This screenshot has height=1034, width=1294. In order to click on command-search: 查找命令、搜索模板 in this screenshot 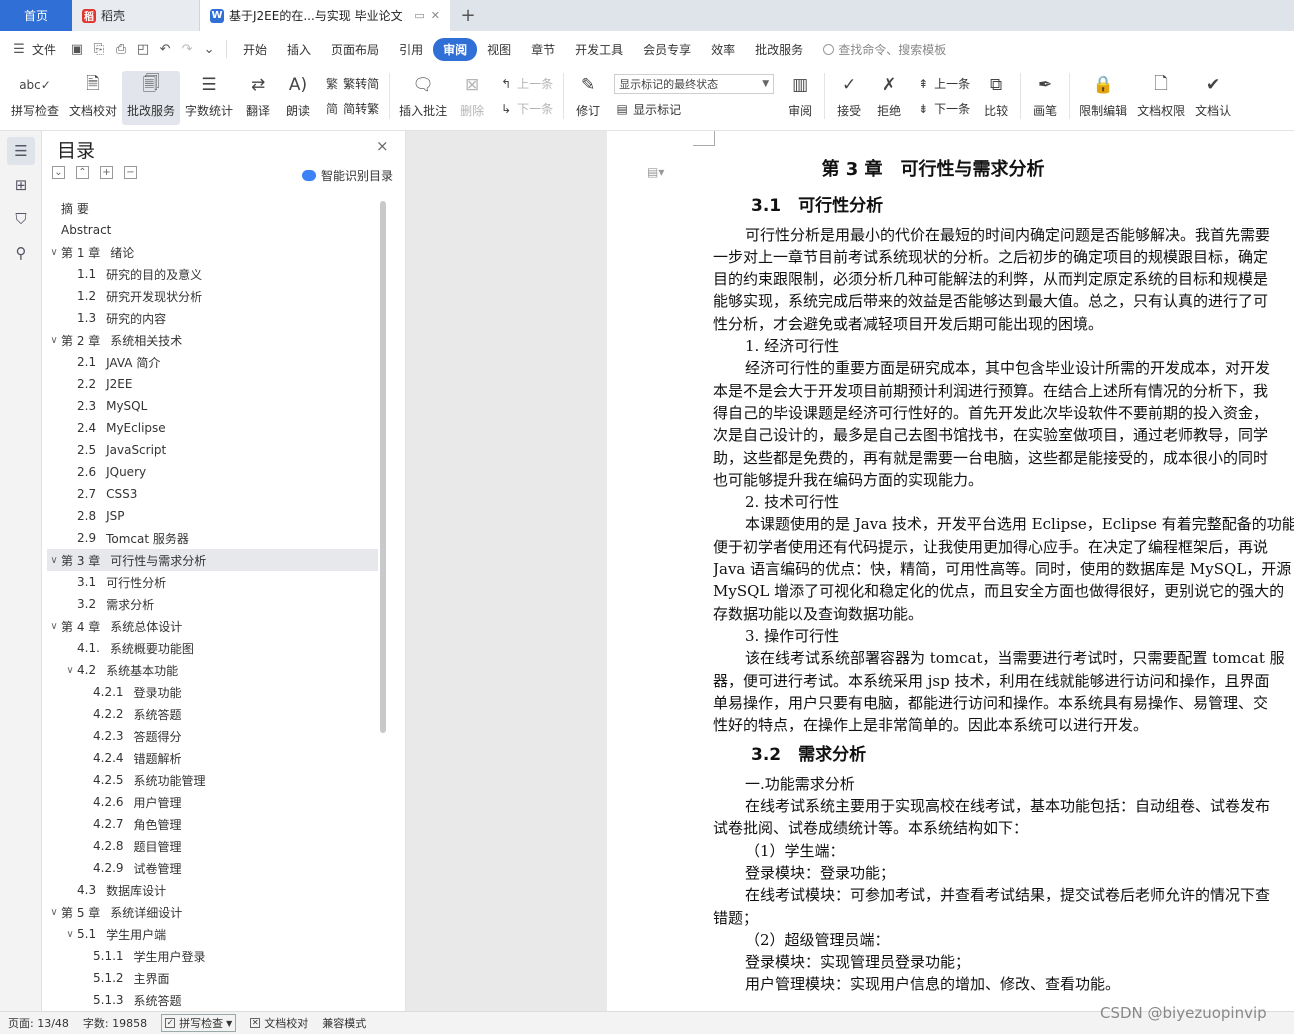, I will do `click(884, 49)`.